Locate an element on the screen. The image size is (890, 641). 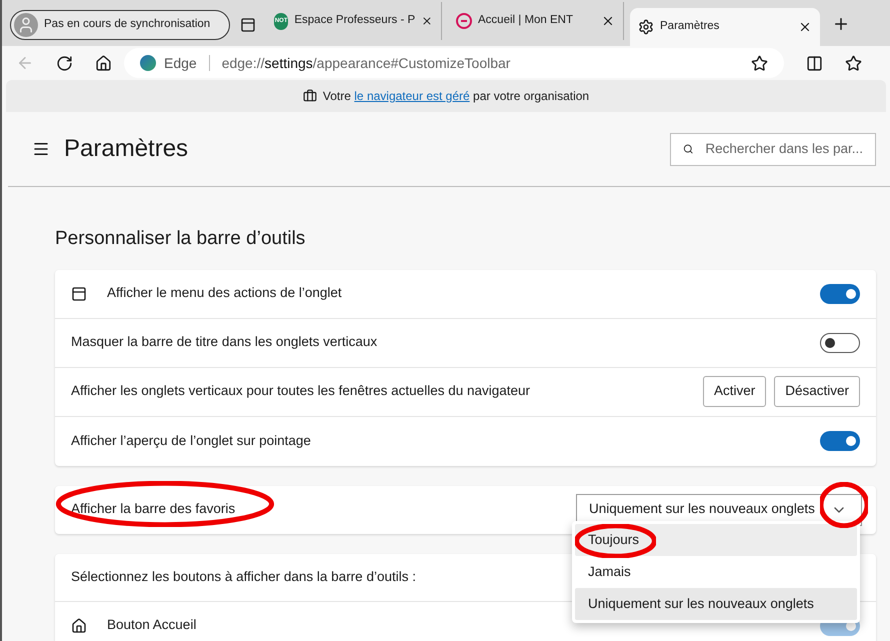
action-button: Activer is located at coordinates (734, 391).